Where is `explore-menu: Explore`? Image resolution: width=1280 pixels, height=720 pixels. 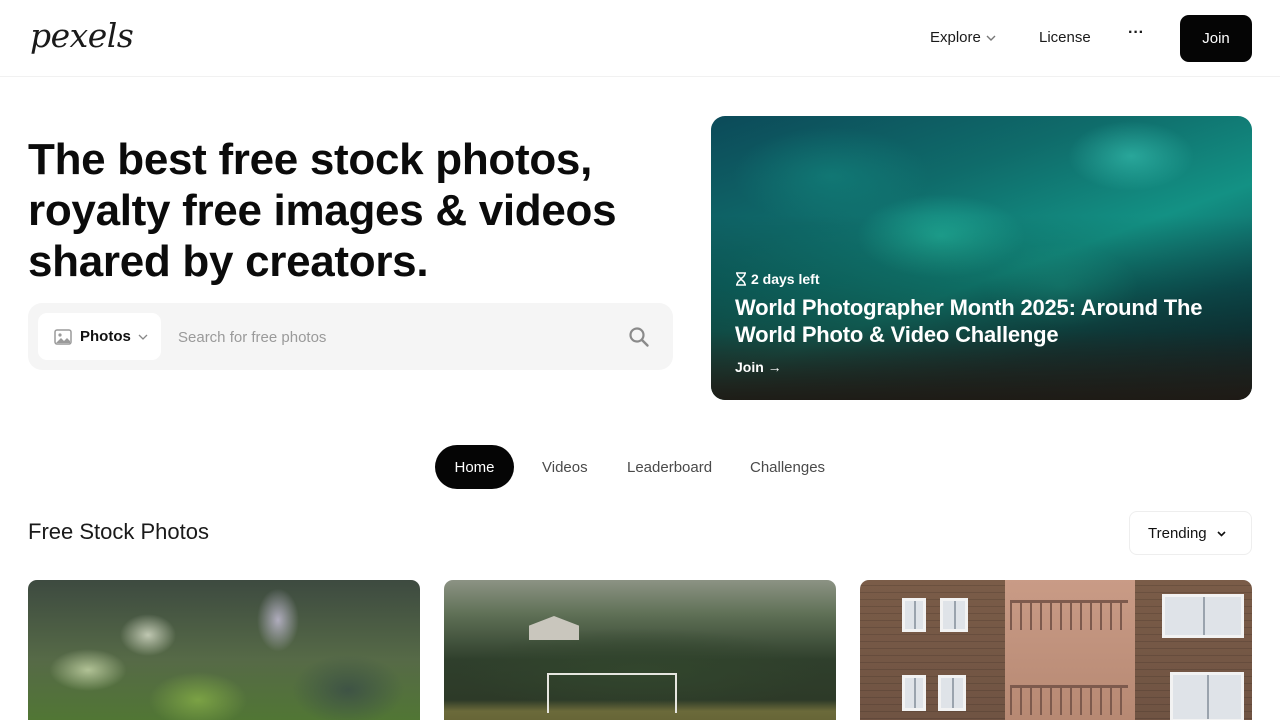
explore-menu: Explore is located at coordinates (963, 37).